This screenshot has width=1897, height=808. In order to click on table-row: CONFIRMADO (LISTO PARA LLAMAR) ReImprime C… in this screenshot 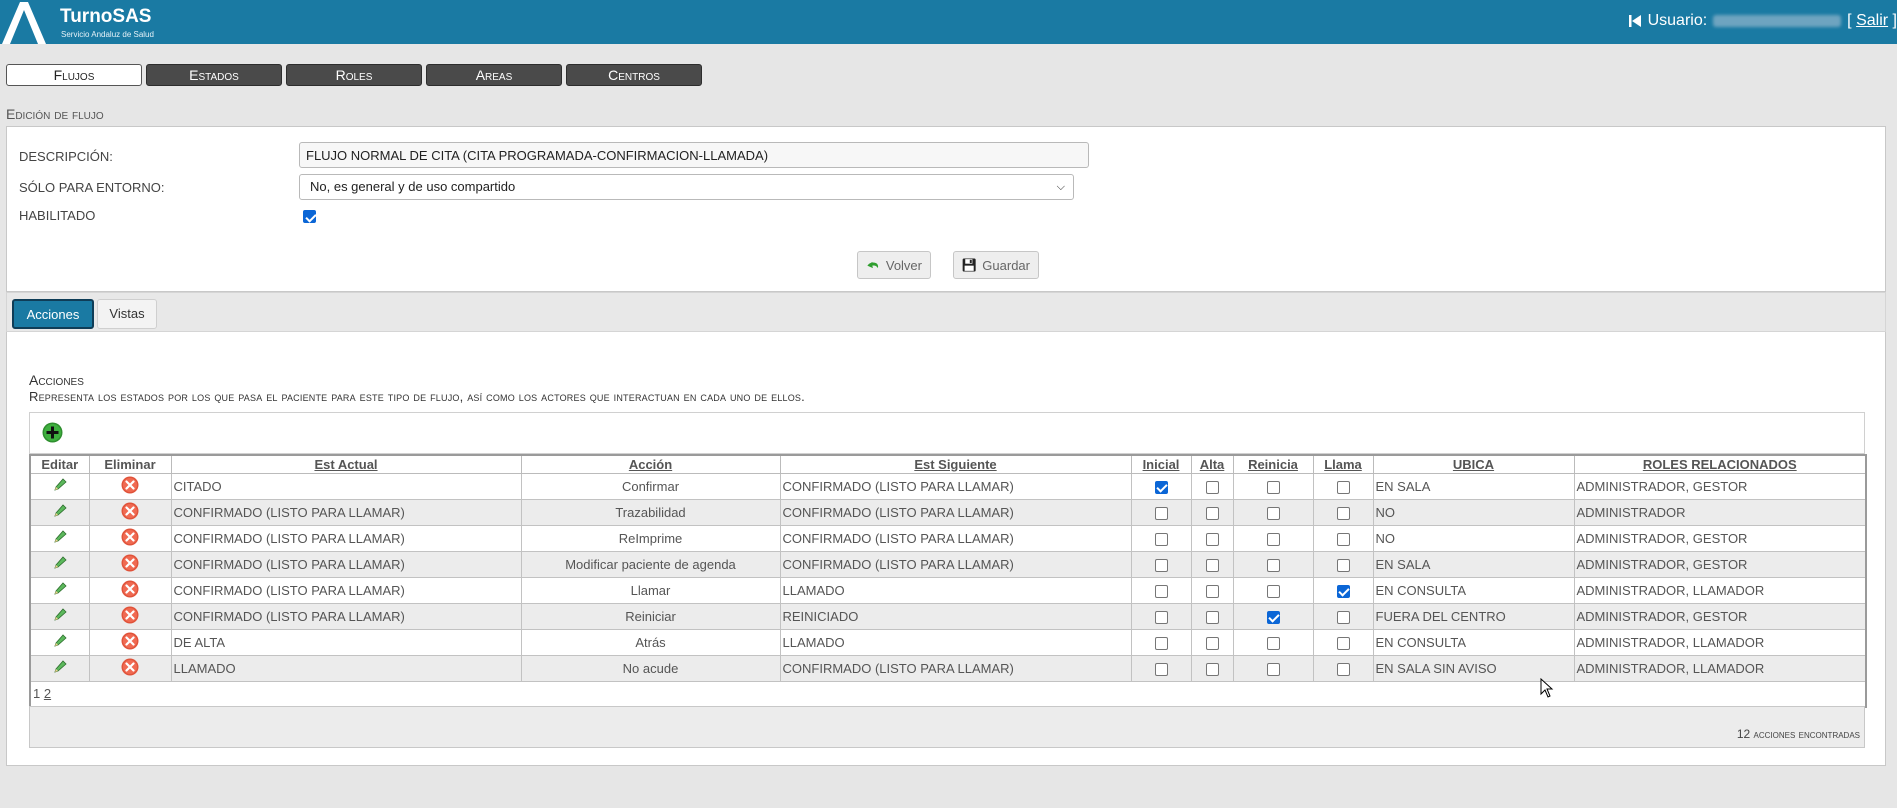, I will do `click(948, 538)`.